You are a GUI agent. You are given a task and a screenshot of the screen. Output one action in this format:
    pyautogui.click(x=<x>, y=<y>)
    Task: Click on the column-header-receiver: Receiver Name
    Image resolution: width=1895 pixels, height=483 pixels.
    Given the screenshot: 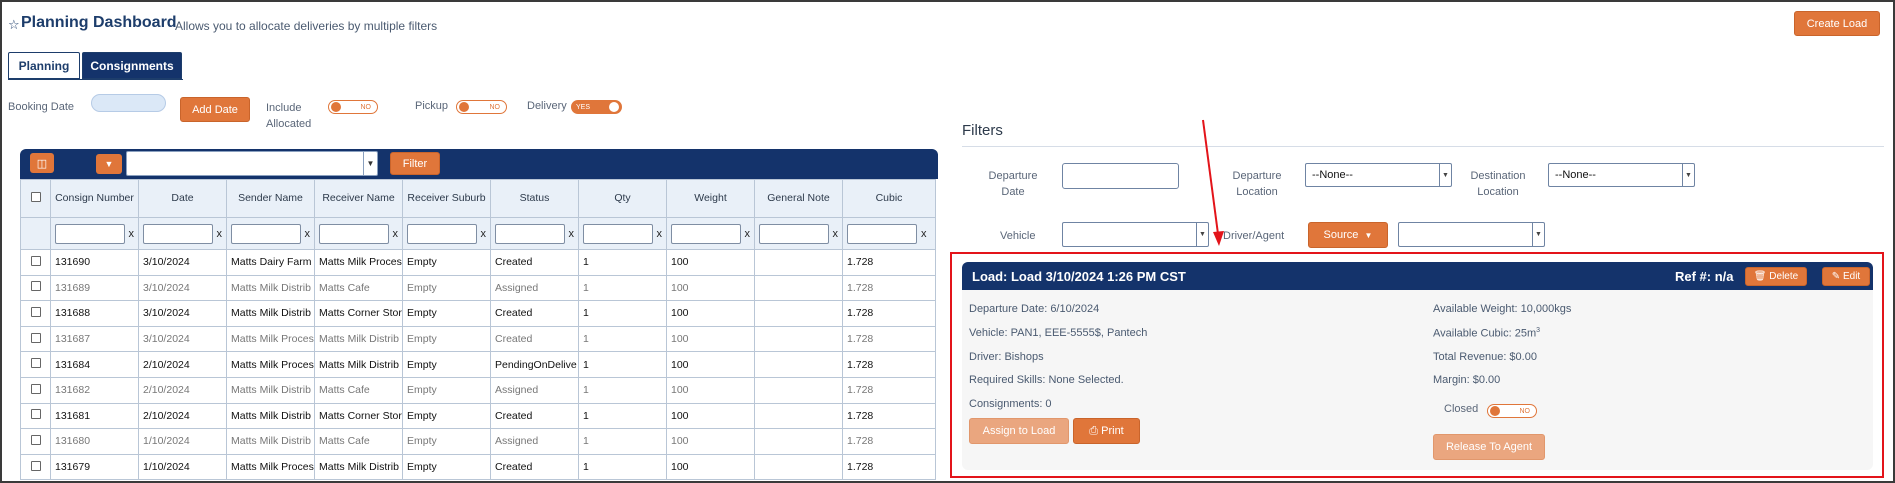 What is the action you would take?
    pyautogui.click(x=358, y=198)
    